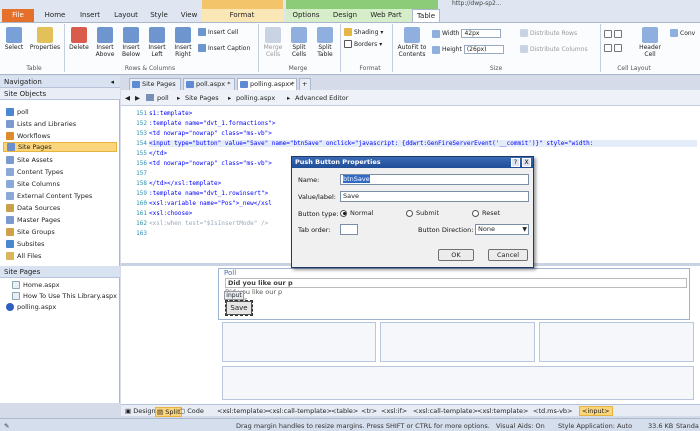 The width and height of the screenshot is (700, 431). Describe the element at coordinates (239, 308) in the screenshot. I see `save-button: Save` at that location.